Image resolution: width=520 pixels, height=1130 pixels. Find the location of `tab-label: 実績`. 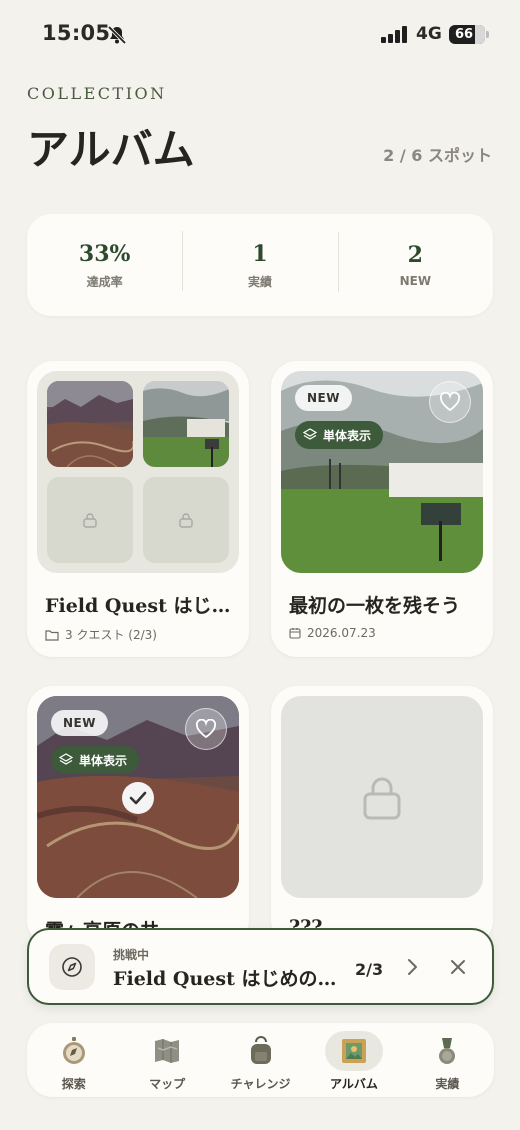

tab-label: 実績 is located at coordinates (447, 1084).